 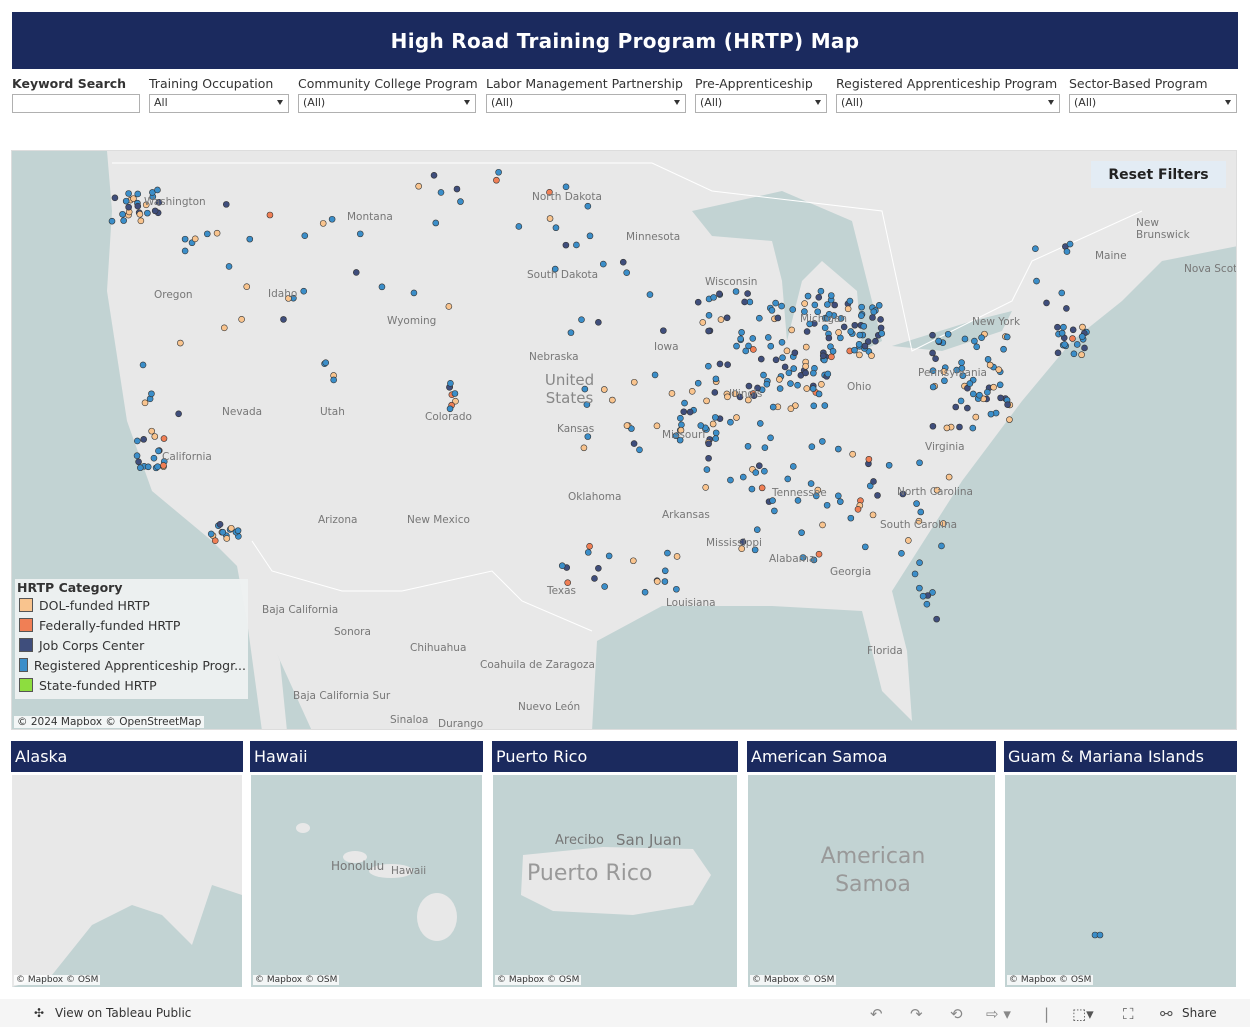 I want to click on inset-map: Arecibo San Juan Puerto Rico © Mapbox © OSM, so click(x=615, y=881).